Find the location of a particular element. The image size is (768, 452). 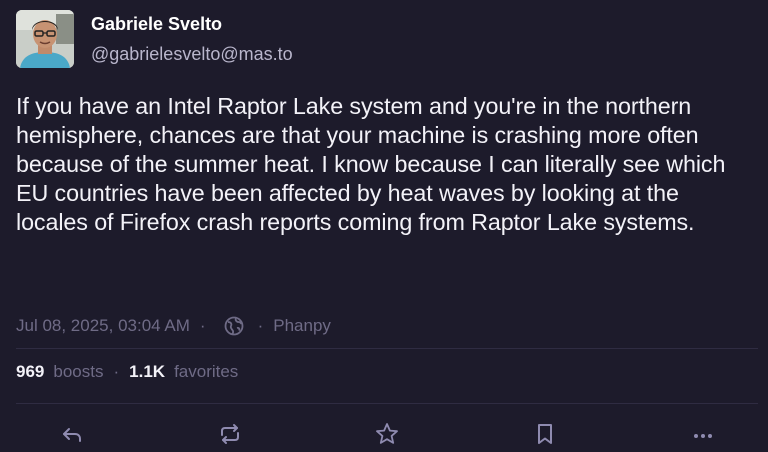

avatar is located at coordinates (45, 39).